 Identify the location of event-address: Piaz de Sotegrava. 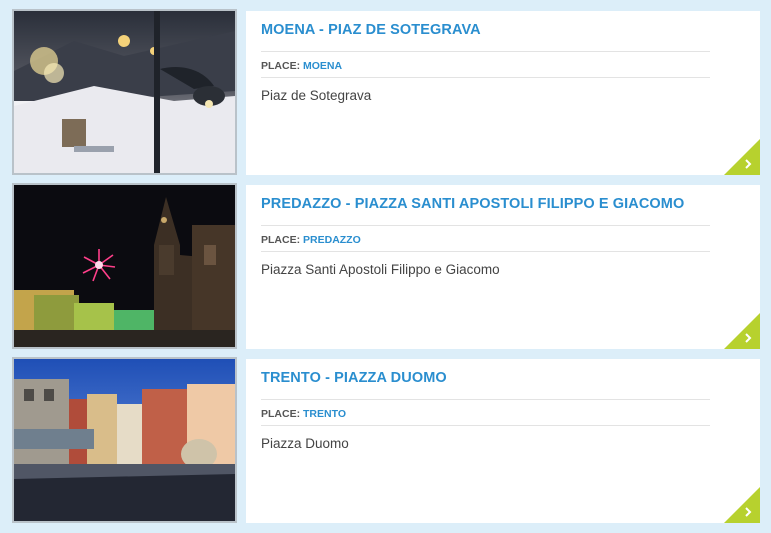
(316, 95).